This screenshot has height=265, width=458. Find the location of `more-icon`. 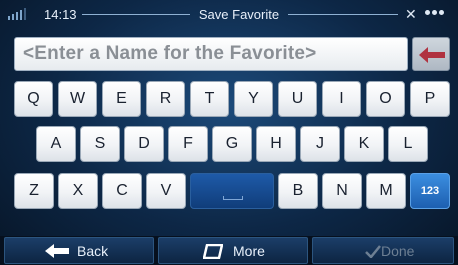

more-icon is located at coordinates (213, 251).